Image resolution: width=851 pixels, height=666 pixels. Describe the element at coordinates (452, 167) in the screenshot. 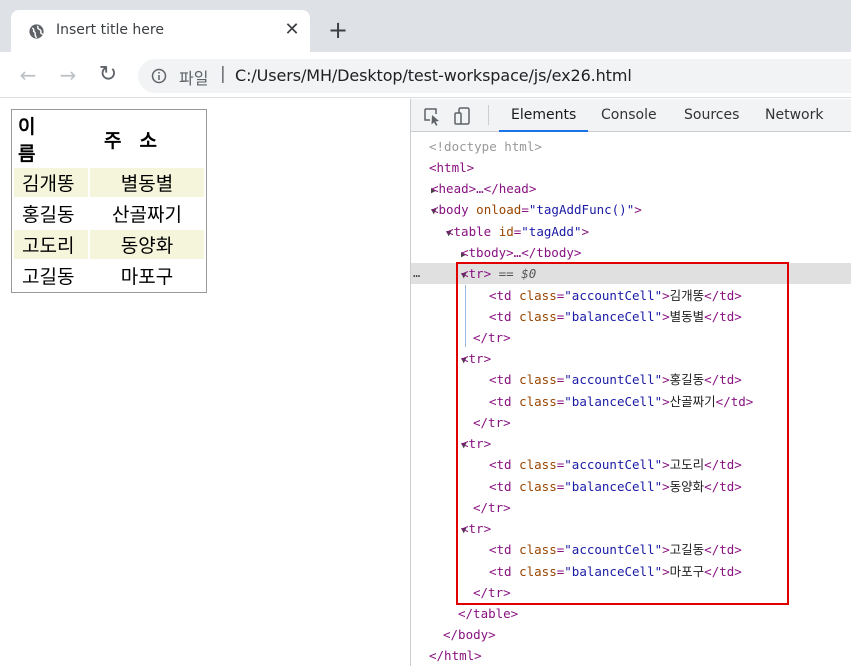

I see `html-open-tag: <html>` at that location.